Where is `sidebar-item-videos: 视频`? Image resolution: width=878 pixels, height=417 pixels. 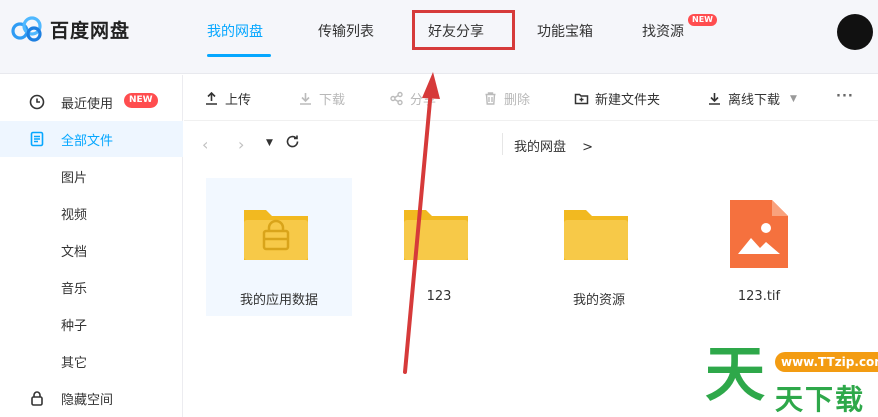 sidebar-item-videos: 视频 is located at coordinates (91, 213).